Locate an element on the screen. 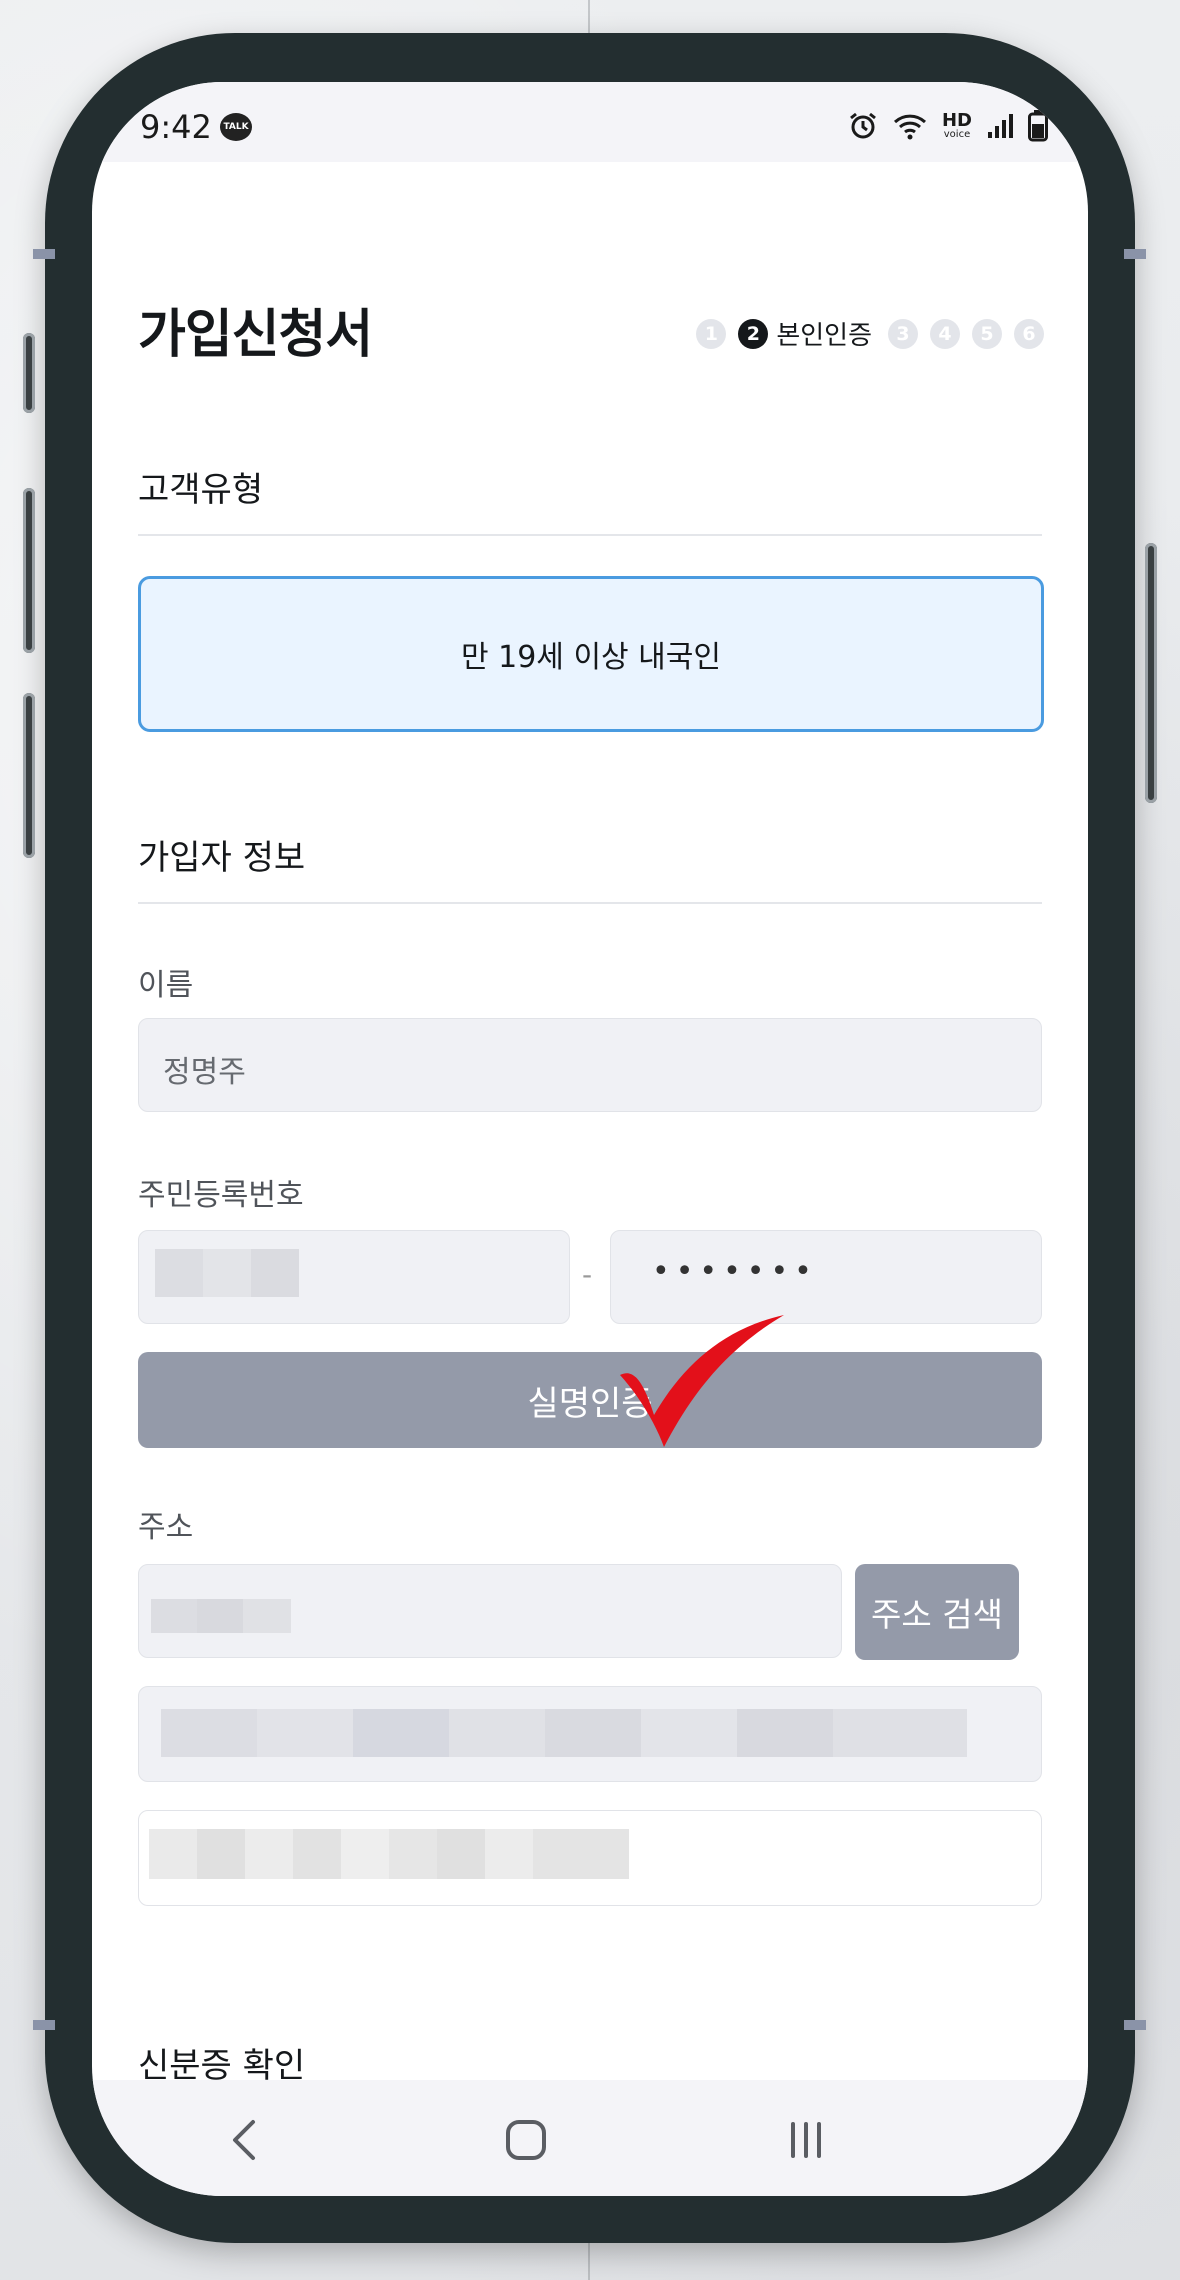 The height and width of the screenshot is (2280, 1180). step-2-active: 2 is located at coordinates (753, 333).